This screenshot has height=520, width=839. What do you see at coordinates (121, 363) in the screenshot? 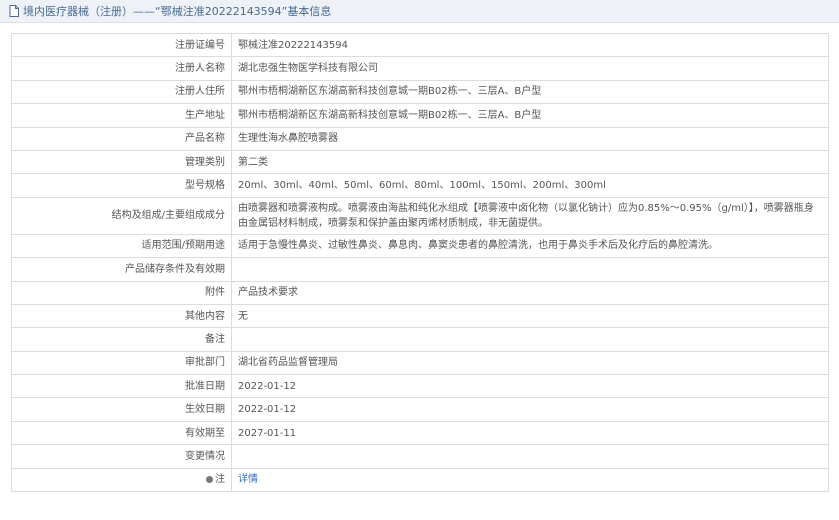
I see `field-label: 审批部门` at bounding box center [121, 363].